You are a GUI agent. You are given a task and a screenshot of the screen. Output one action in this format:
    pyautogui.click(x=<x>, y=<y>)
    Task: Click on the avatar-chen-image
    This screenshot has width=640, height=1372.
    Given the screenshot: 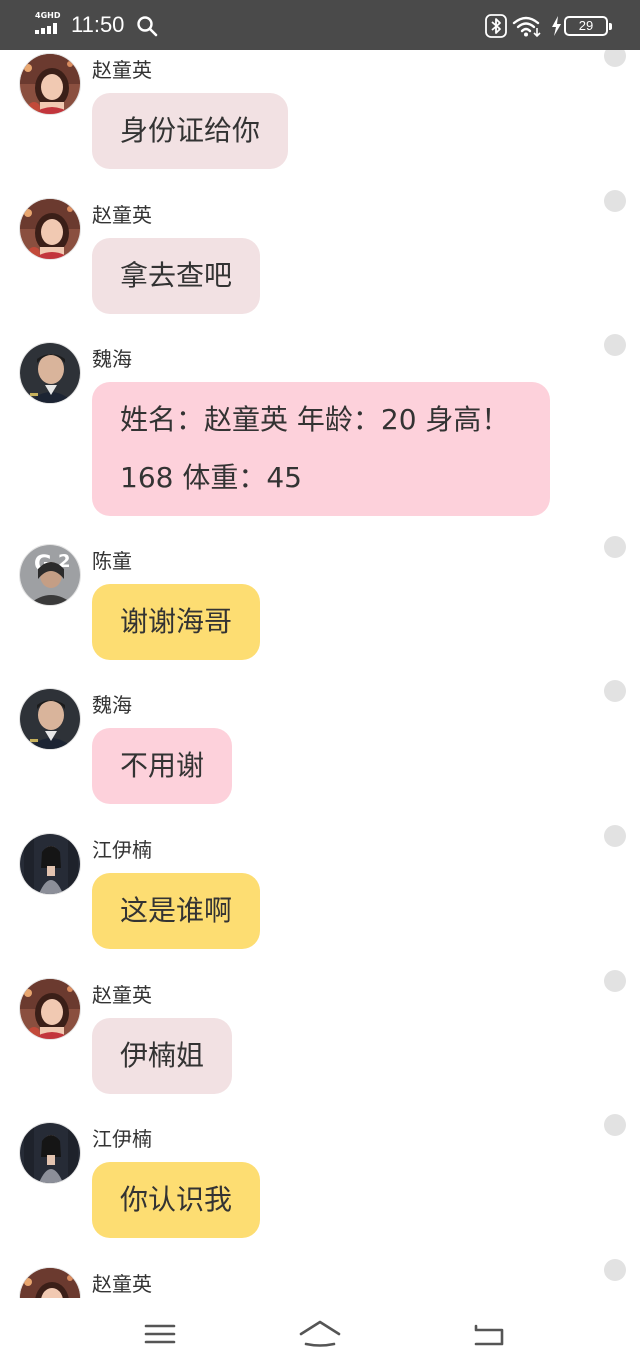 What is the action you would take?
    pyautogui.click(x=50, y=575)
    